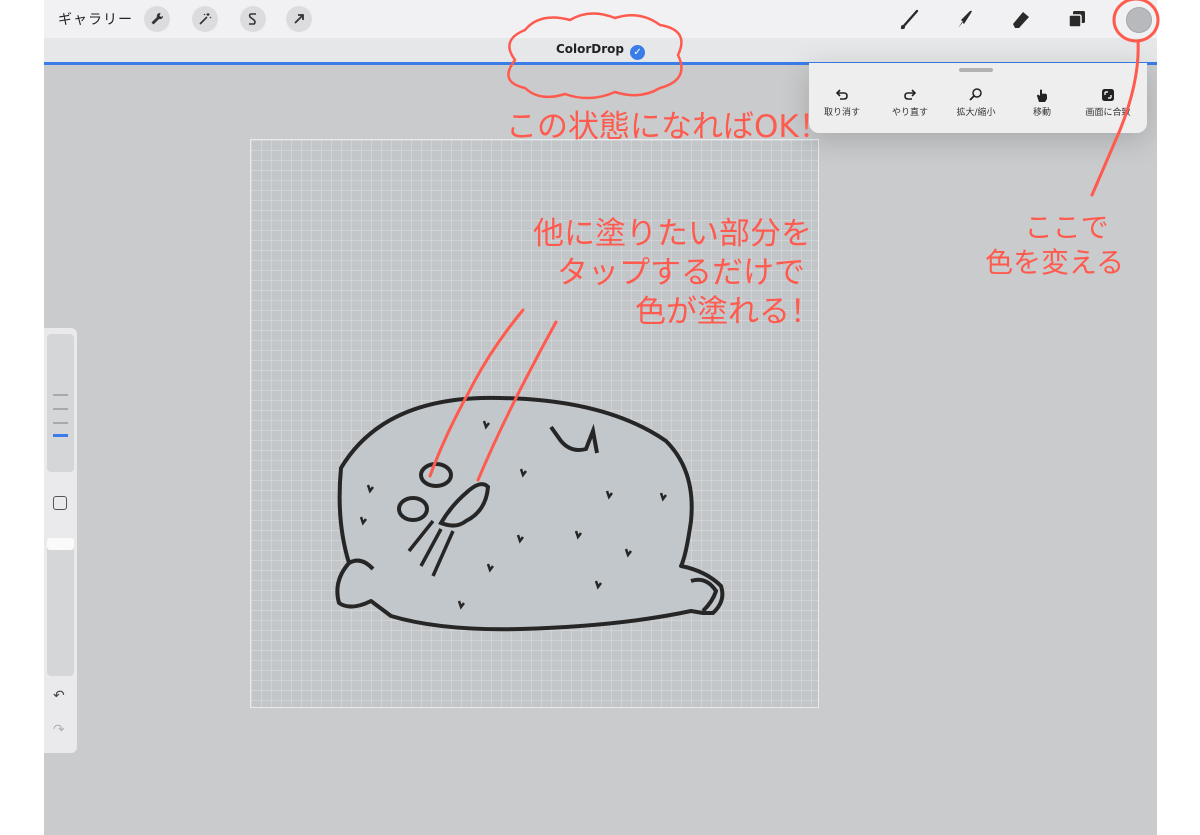 This screenshot has height=835, width=1200. What do you see at coordinates (681, 272) in the screenshot?
I see `note-tap-line-2: タップするだけで` at bounding box center [681, 272].